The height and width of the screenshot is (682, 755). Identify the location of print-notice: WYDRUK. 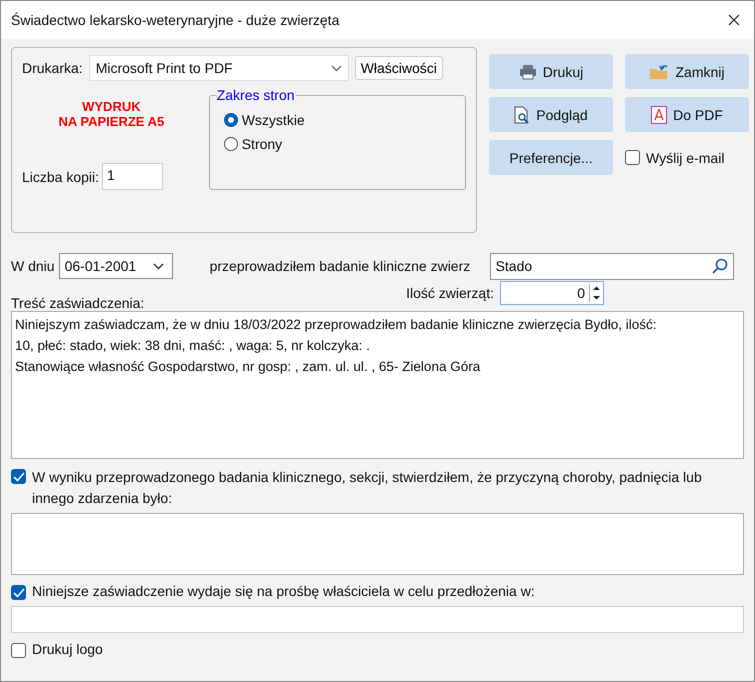
(111, 106).